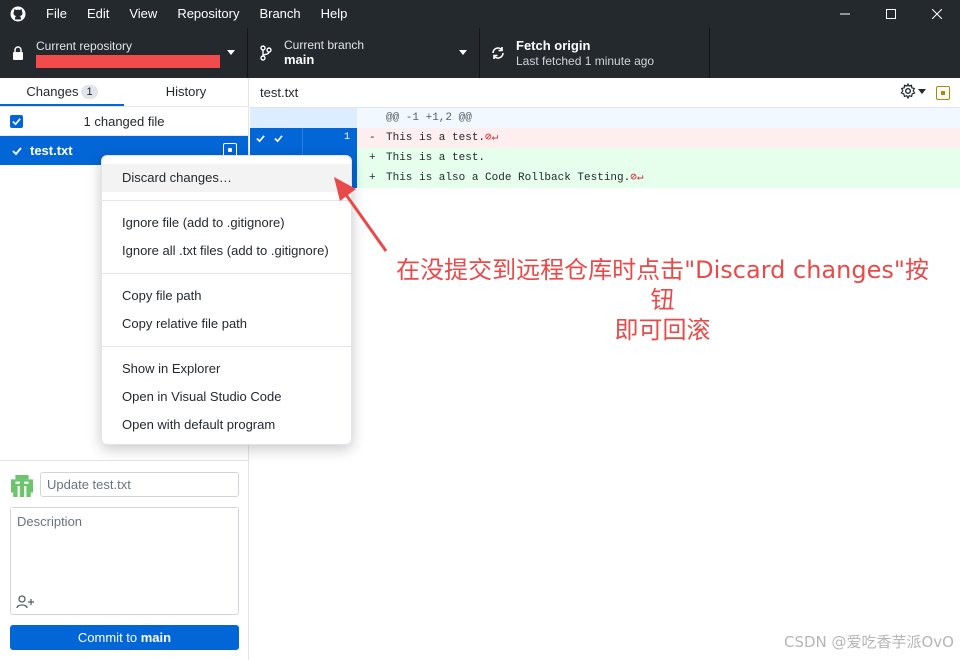  I want to click on branch-icon, so click(266, 53).